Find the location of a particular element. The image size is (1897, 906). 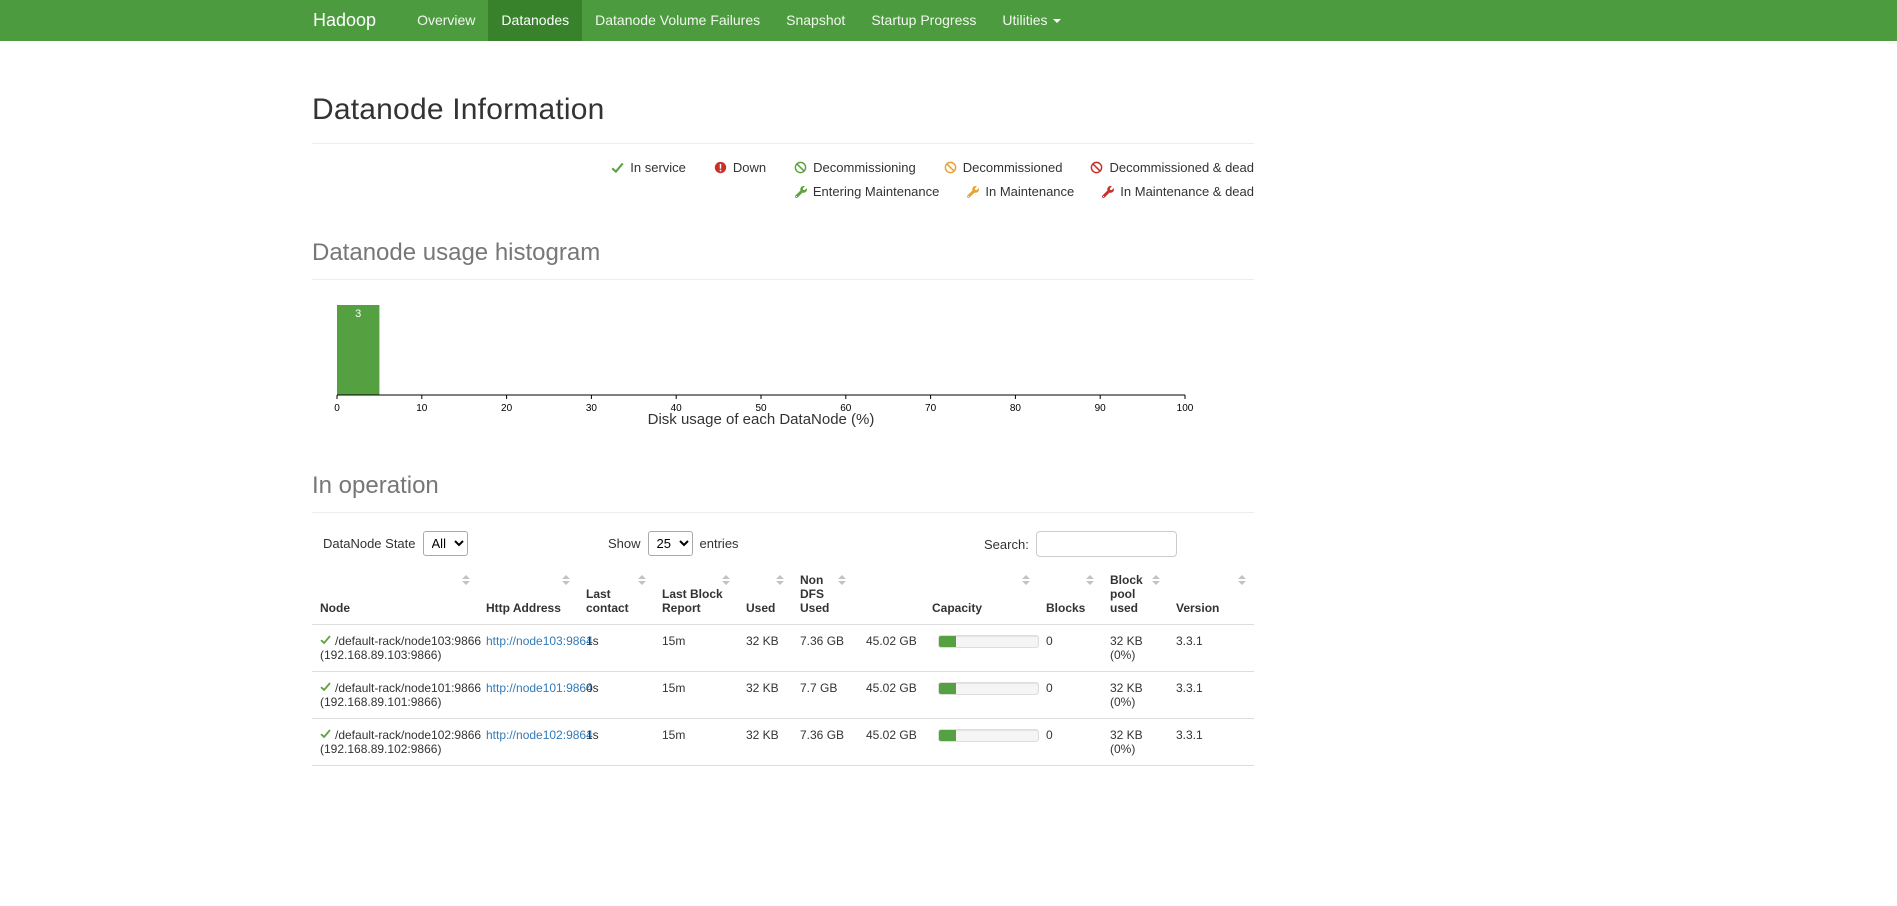

col-capacity-header: Capacity is located at coordinates (946, 596).